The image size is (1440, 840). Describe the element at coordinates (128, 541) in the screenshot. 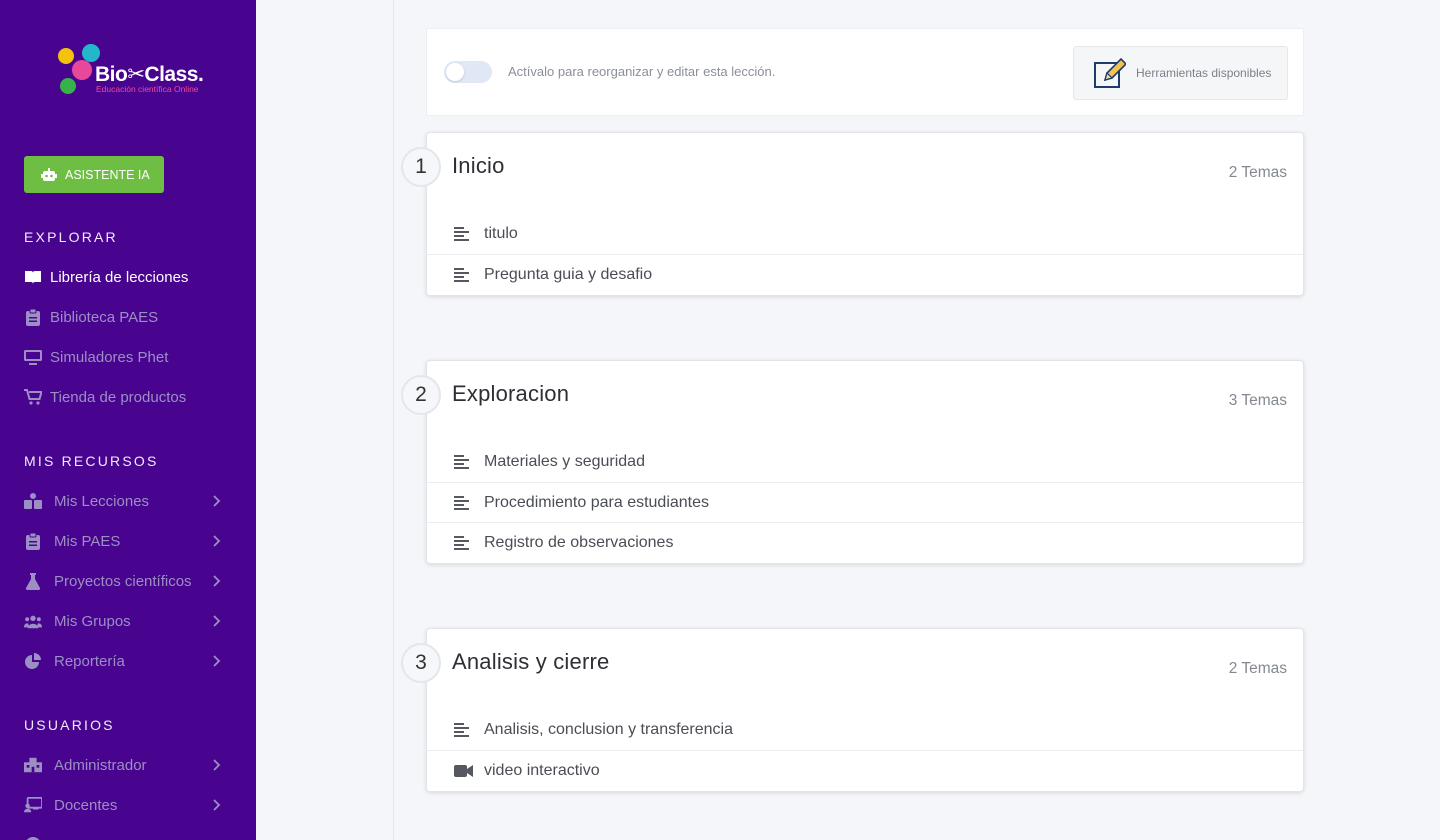

I see `nav-item-mis-paes: Mis PAES` at that location.